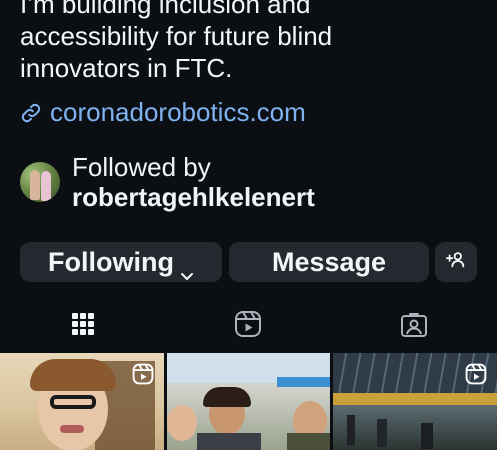  What do you see at coordinates (141, 167) in the screenshot?
I see `followed-by-label: Followed by` at bounding box center [141, 167].